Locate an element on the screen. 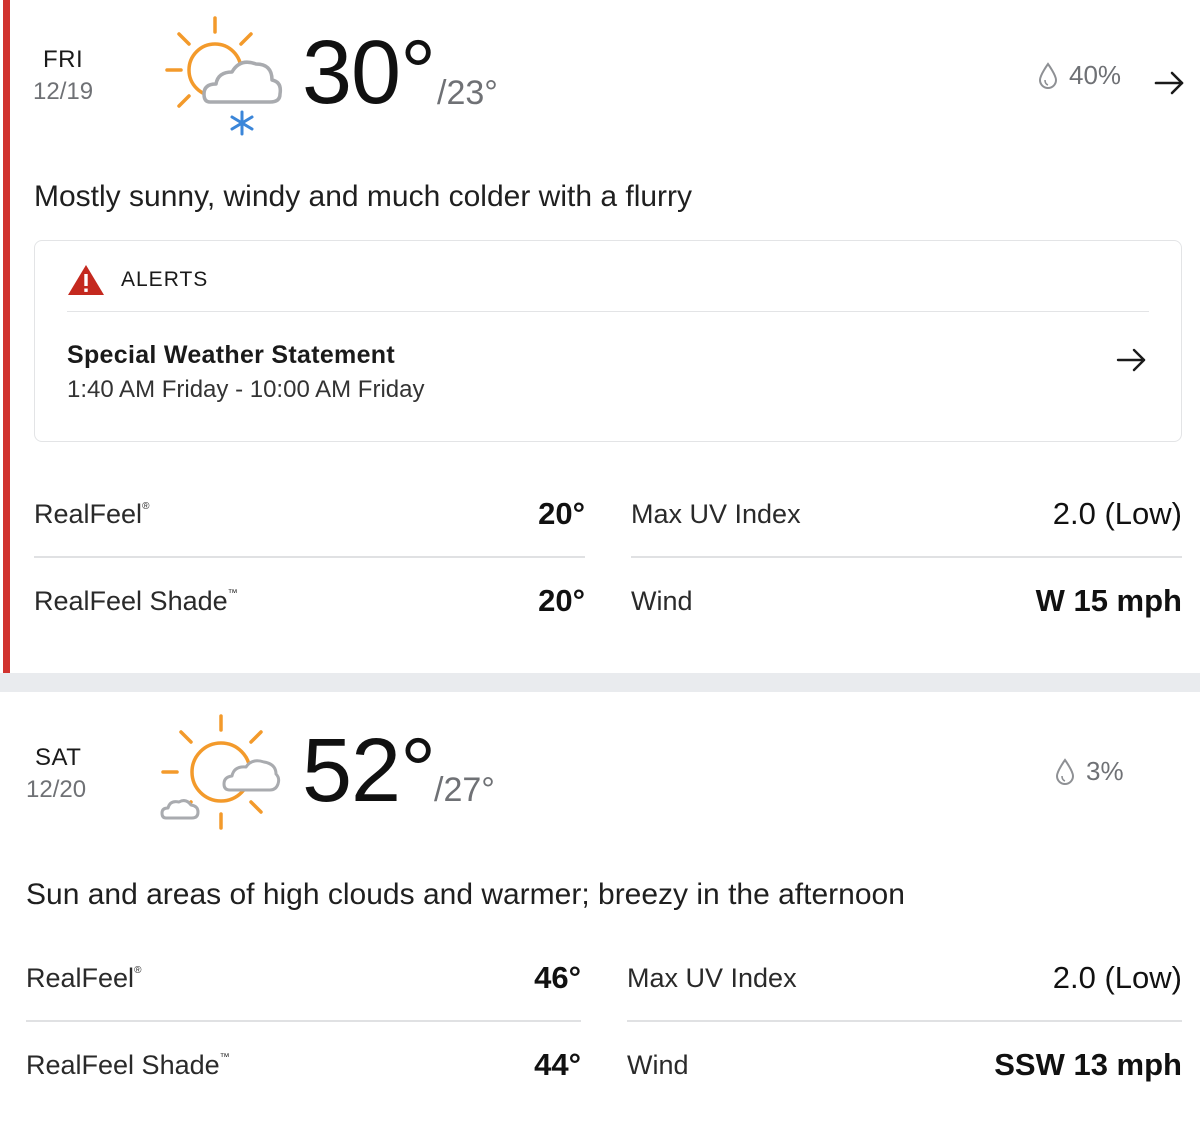 This screenshot has width=1200, height=1141. precipitation-probability: 3% is located at coordinates (1089, 771).